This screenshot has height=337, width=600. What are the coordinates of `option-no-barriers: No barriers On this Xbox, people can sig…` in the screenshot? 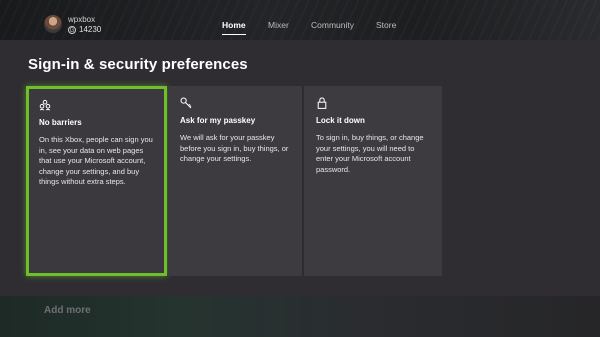 It's located at (96, 181).